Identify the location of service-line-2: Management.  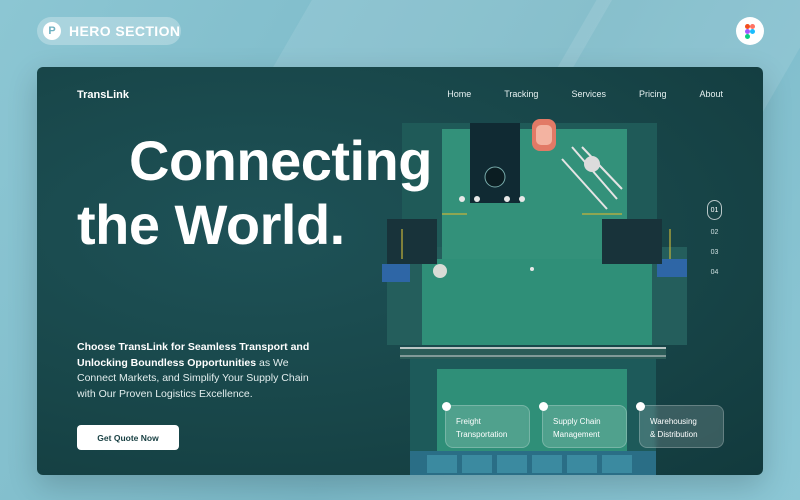
(576, 434).